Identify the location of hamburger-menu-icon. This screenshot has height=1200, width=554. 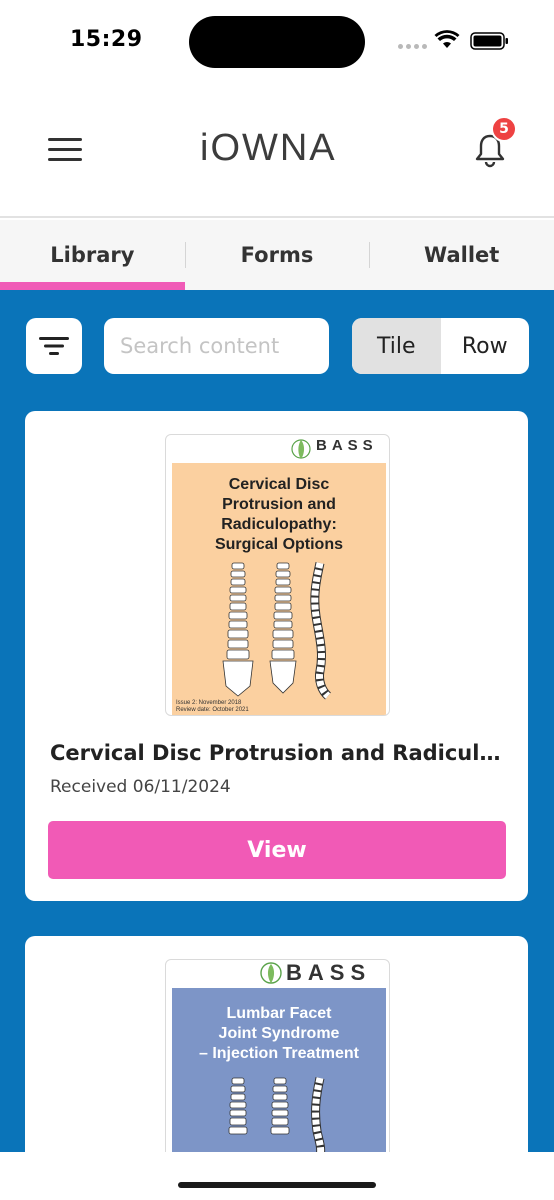
(65, 150).